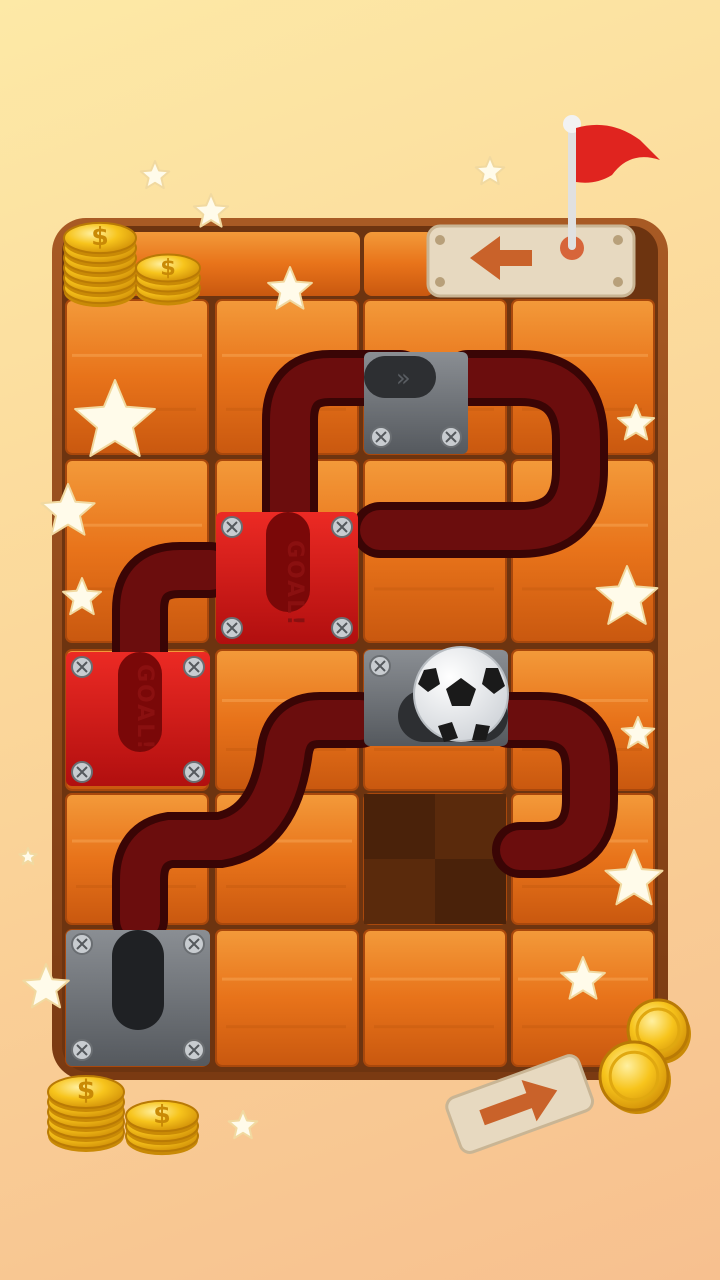  I want to click on empty-slot, so click(435, 859).